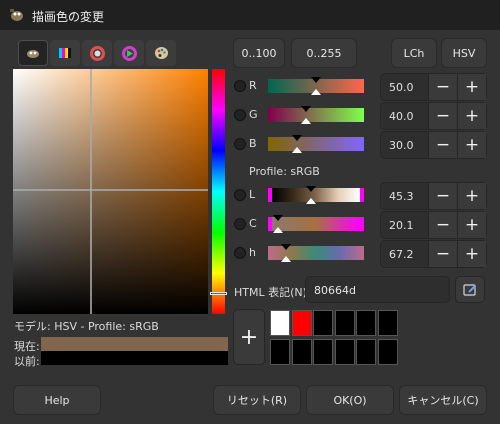  I want to click on html-notation-value: 80664d, so click(335, 290).